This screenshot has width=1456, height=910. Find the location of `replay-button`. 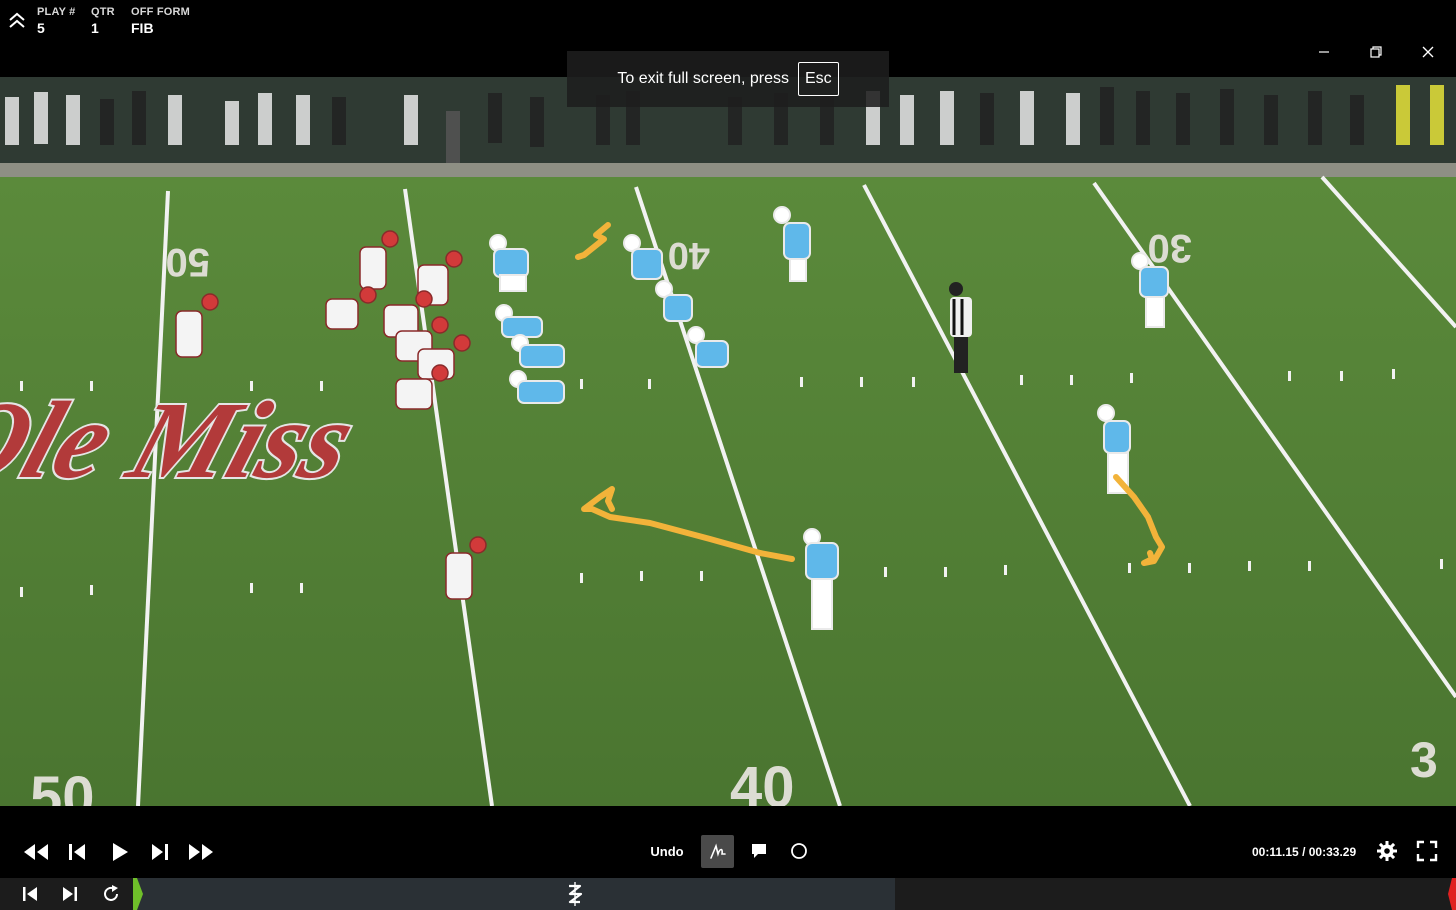

replay-button is located at coordinates (111, 894).